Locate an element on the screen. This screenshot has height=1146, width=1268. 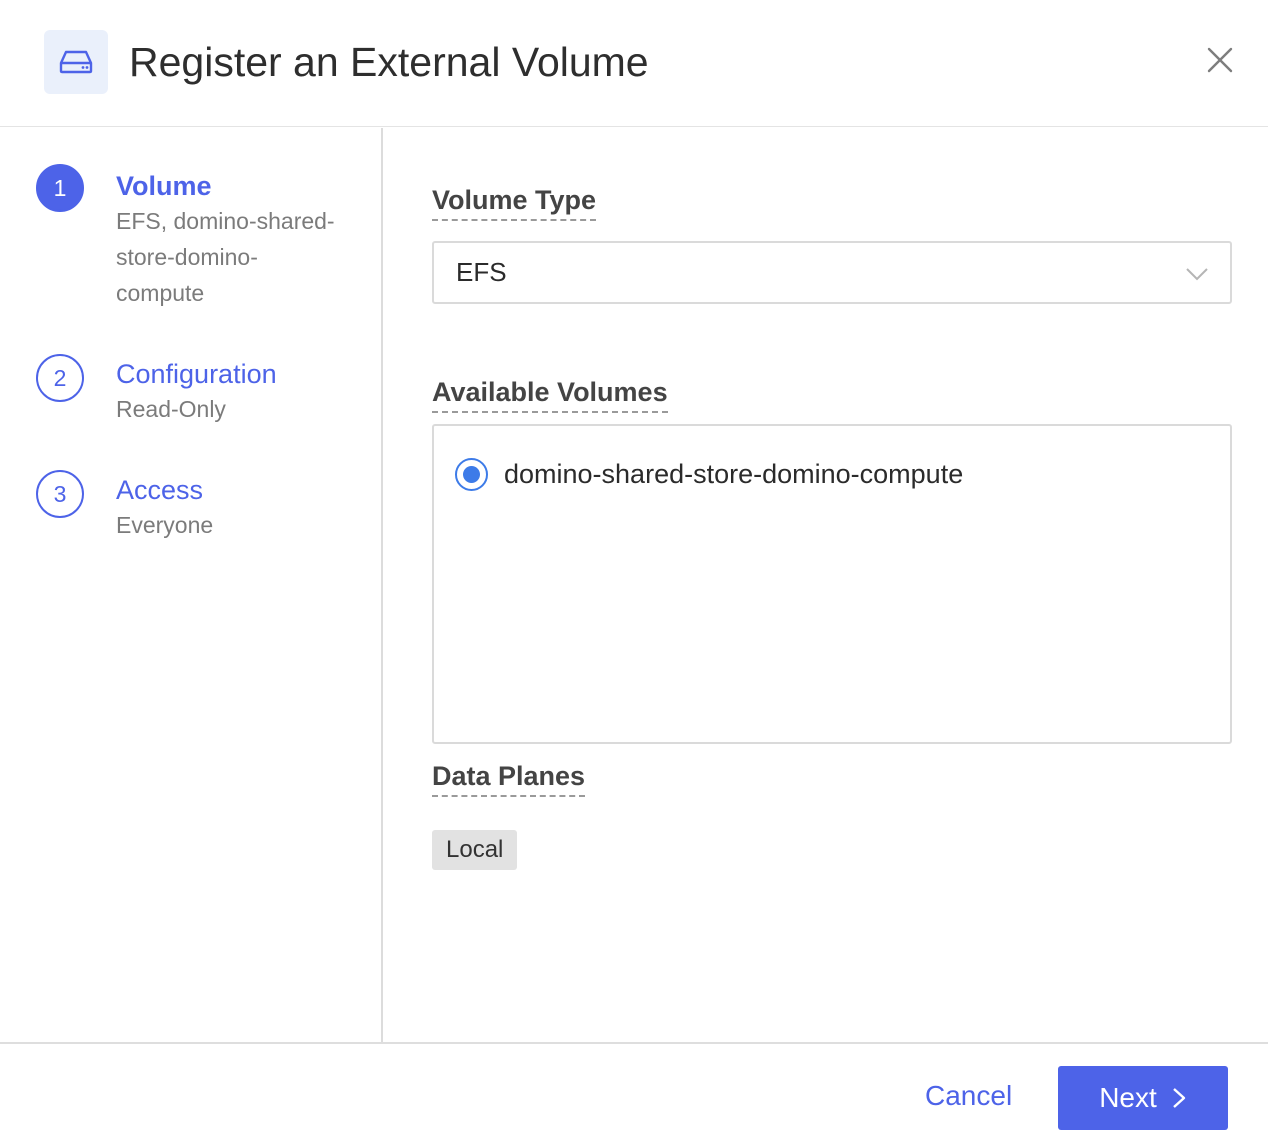
step-subtitle: Everyone is located at coordinates (165, 525).